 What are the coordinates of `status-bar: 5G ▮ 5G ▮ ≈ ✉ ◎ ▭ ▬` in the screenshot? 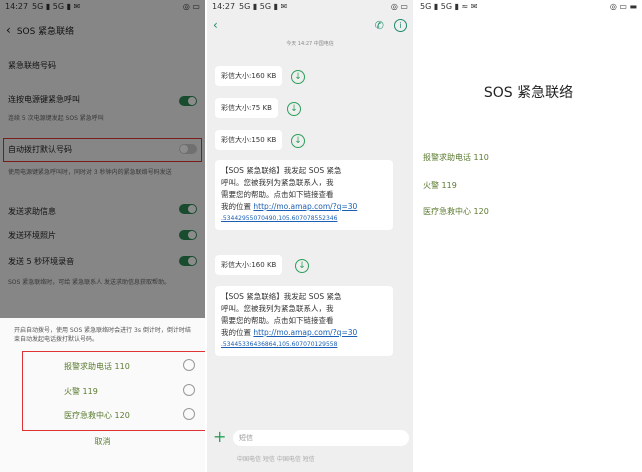 It's located at (528, 7).